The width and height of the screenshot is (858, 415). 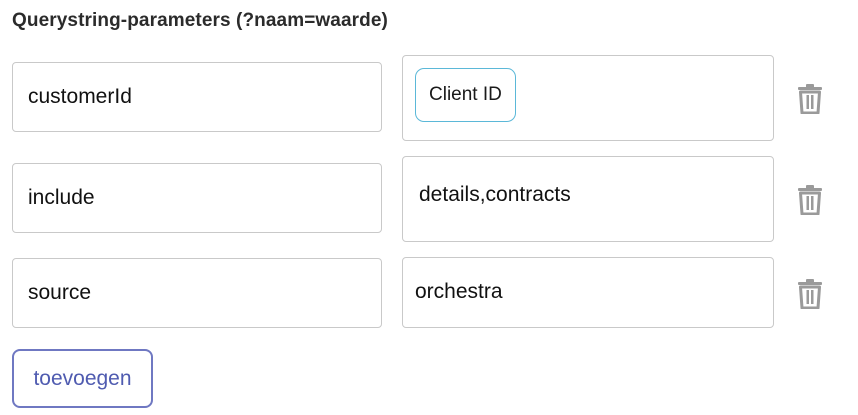 I want to click on value-token-chip: Client ID, so click(x=465, y=95).